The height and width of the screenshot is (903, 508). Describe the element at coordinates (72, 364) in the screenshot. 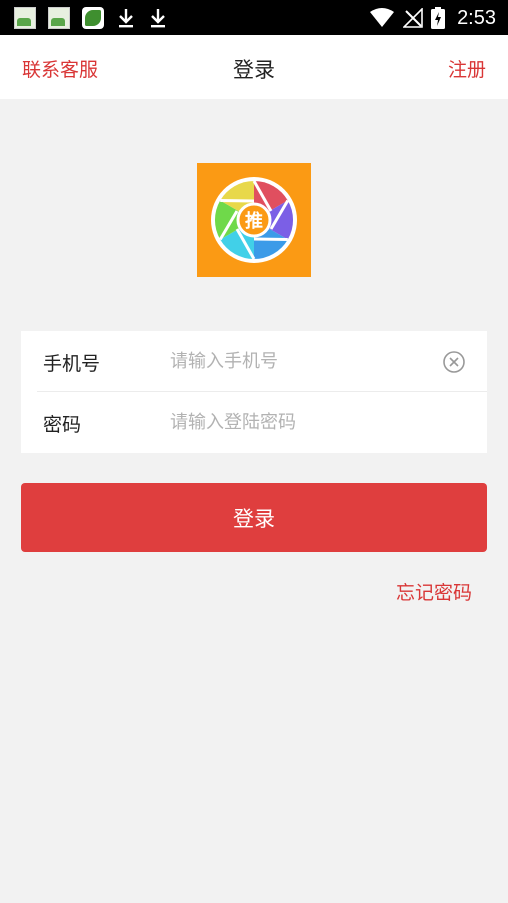

I see `phone-label: 手机号` at that location.